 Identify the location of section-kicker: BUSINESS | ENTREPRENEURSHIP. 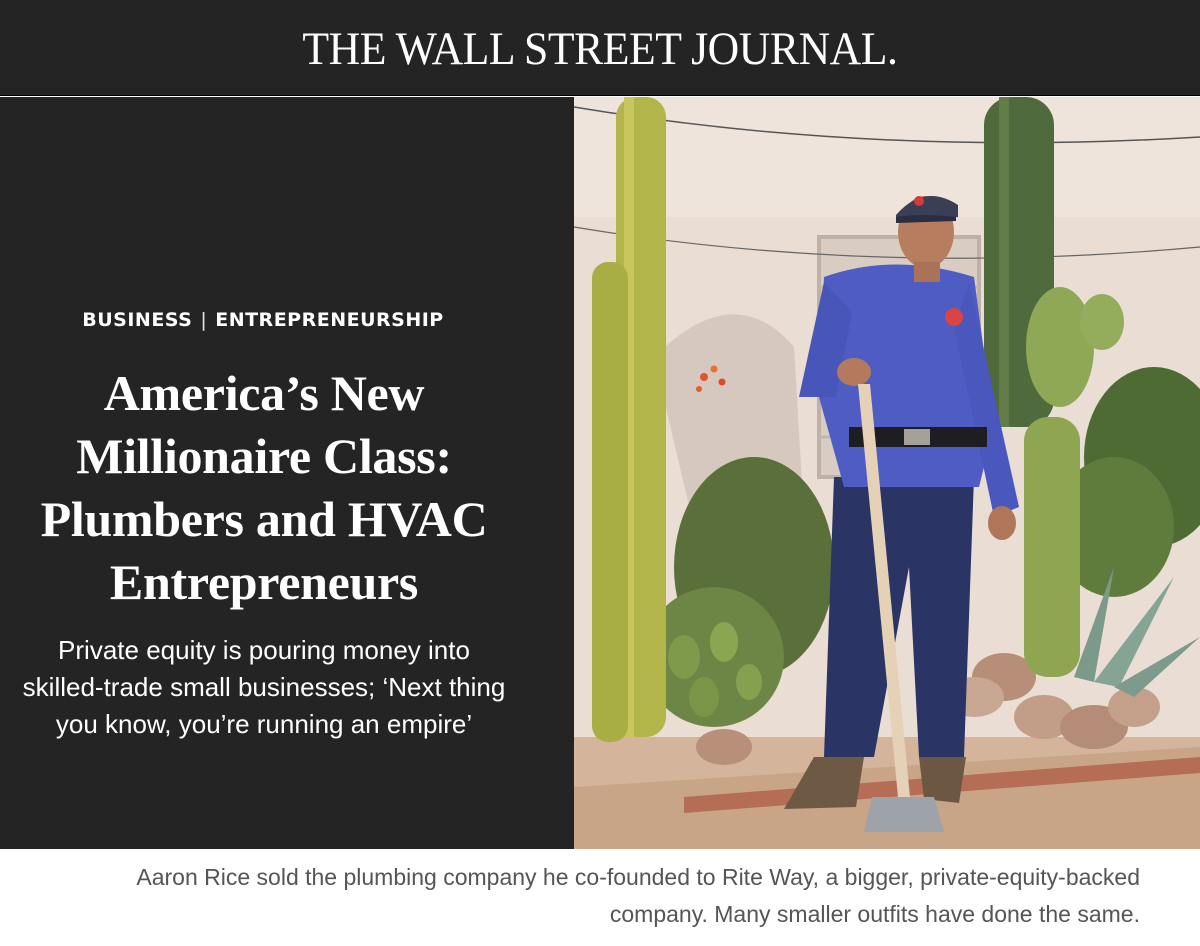
(263, 320).